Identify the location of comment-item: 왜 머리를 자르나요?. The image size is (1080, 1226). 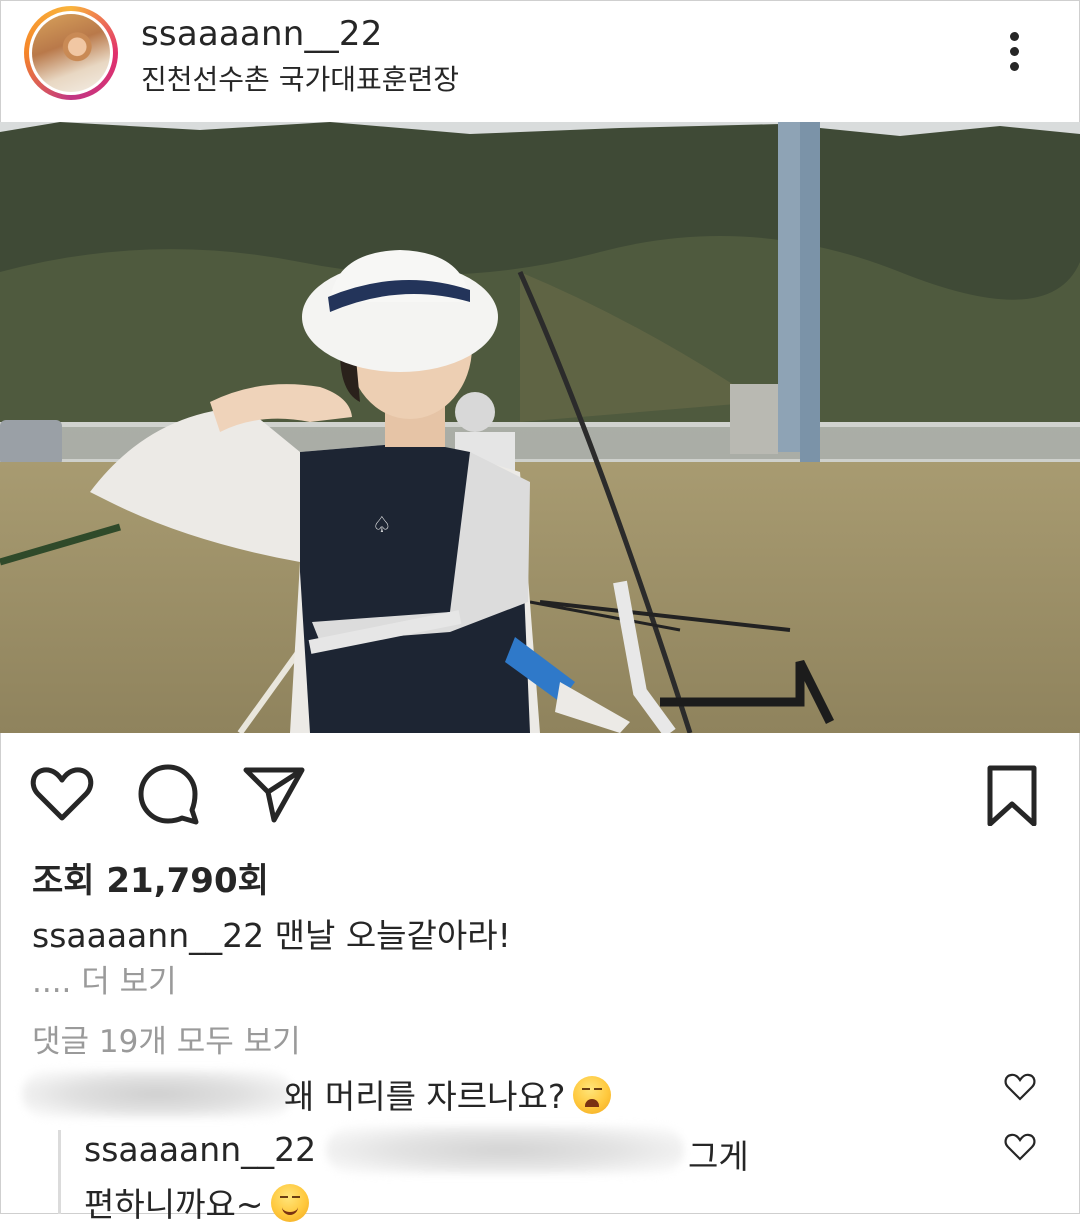
(551, 1092).